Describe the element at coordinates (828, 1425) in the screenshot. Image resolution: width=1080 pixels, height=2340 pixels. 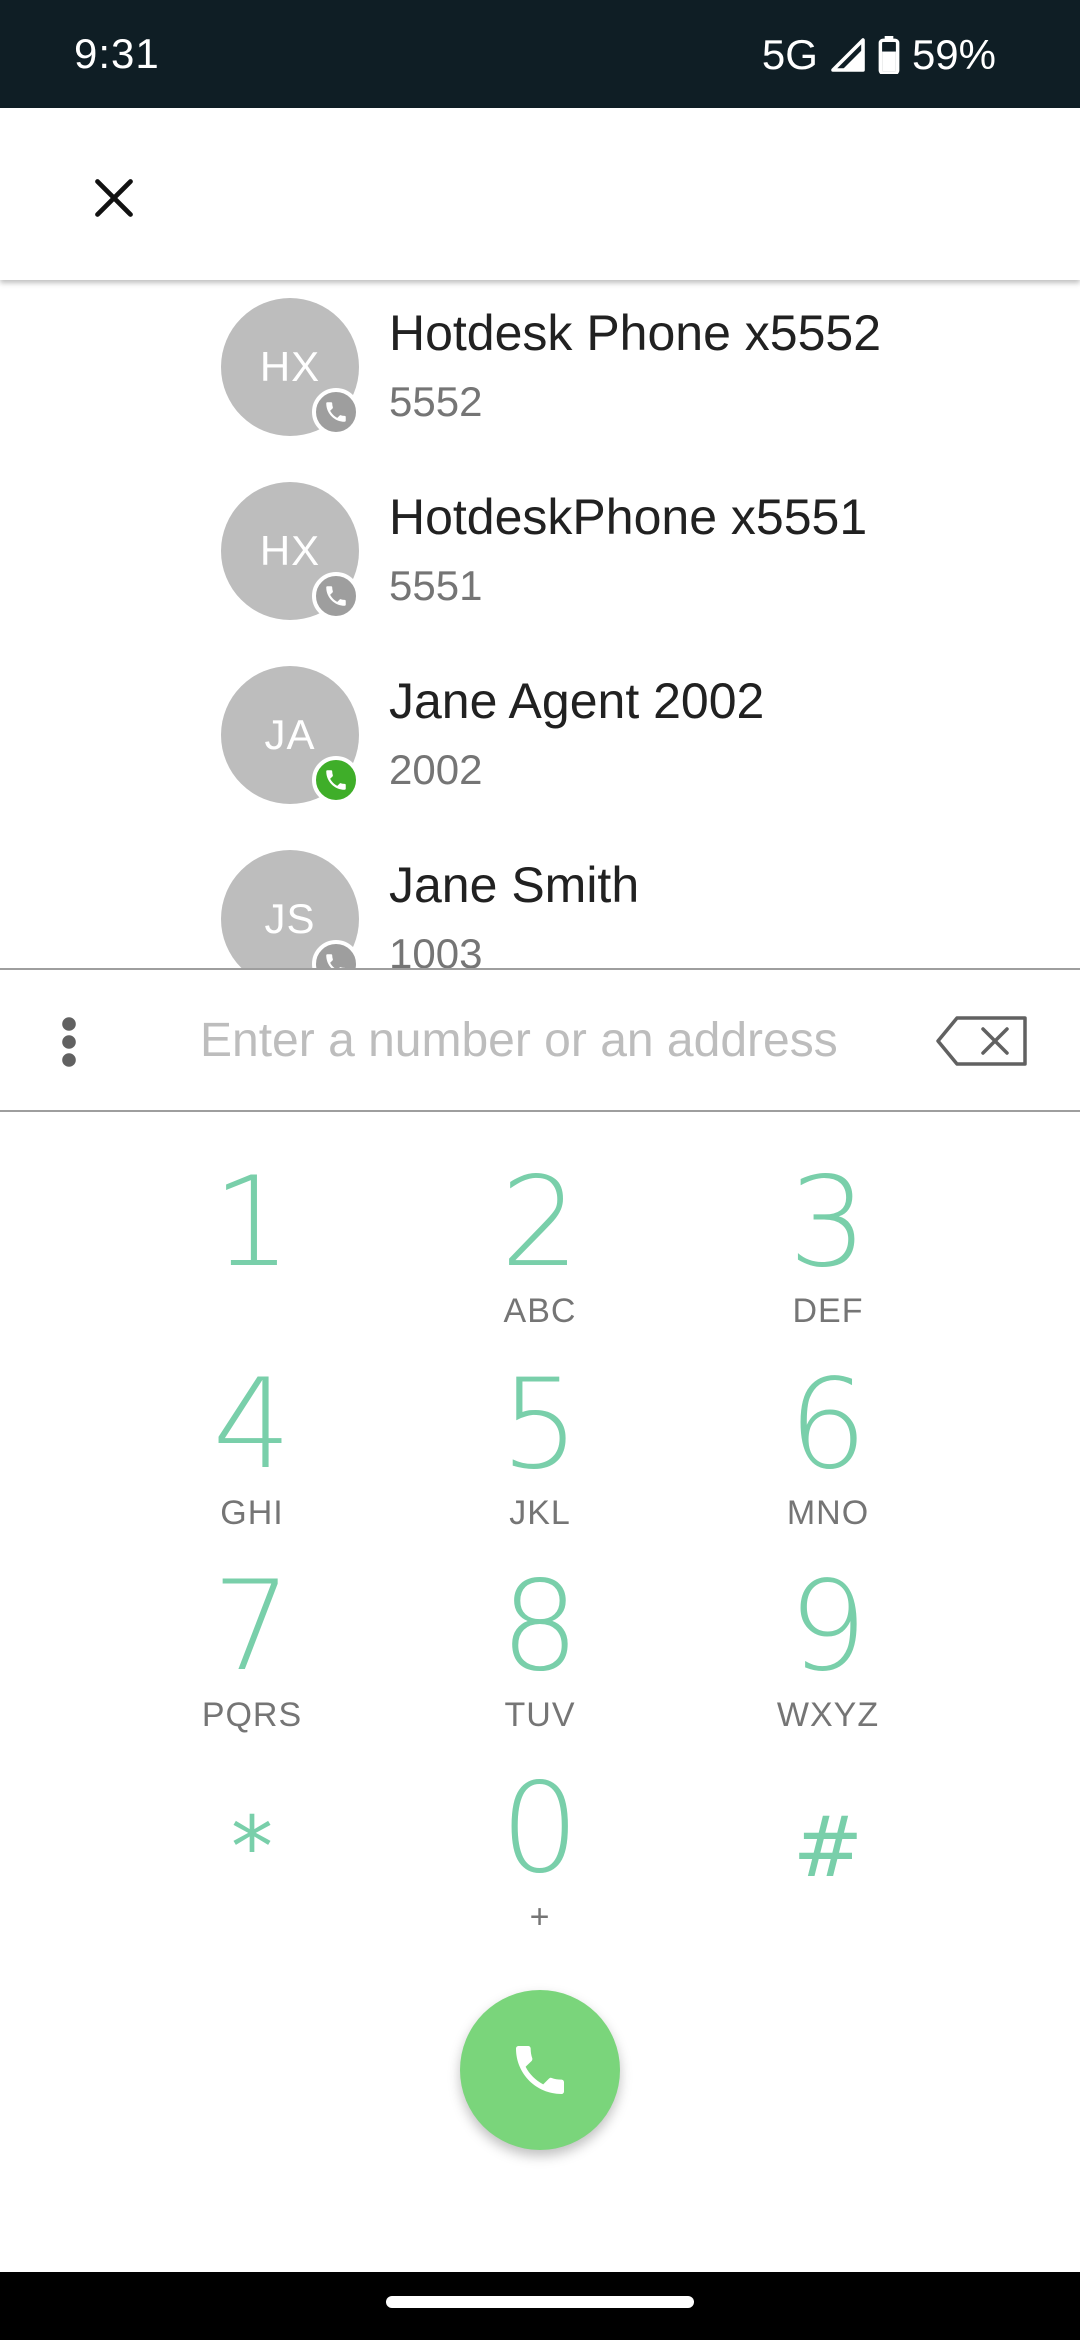
I see `key-digit: 6` at that location.